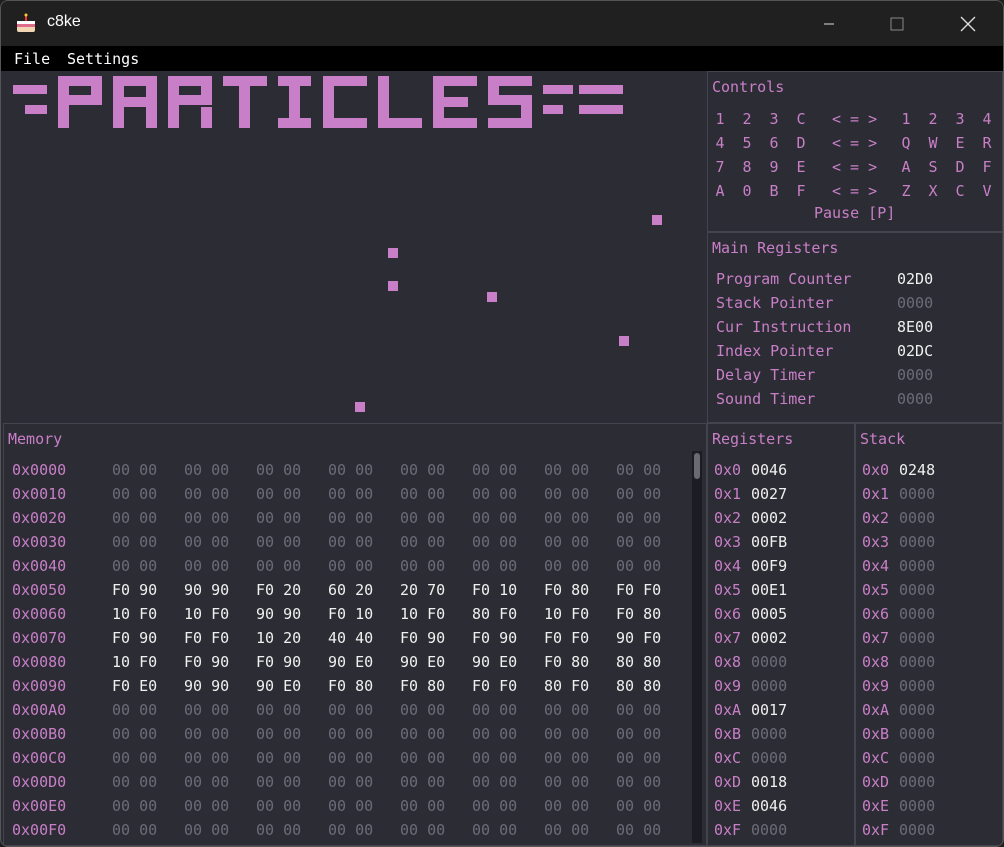  I want to click on title-bar: c8ke, so click(502, 23).